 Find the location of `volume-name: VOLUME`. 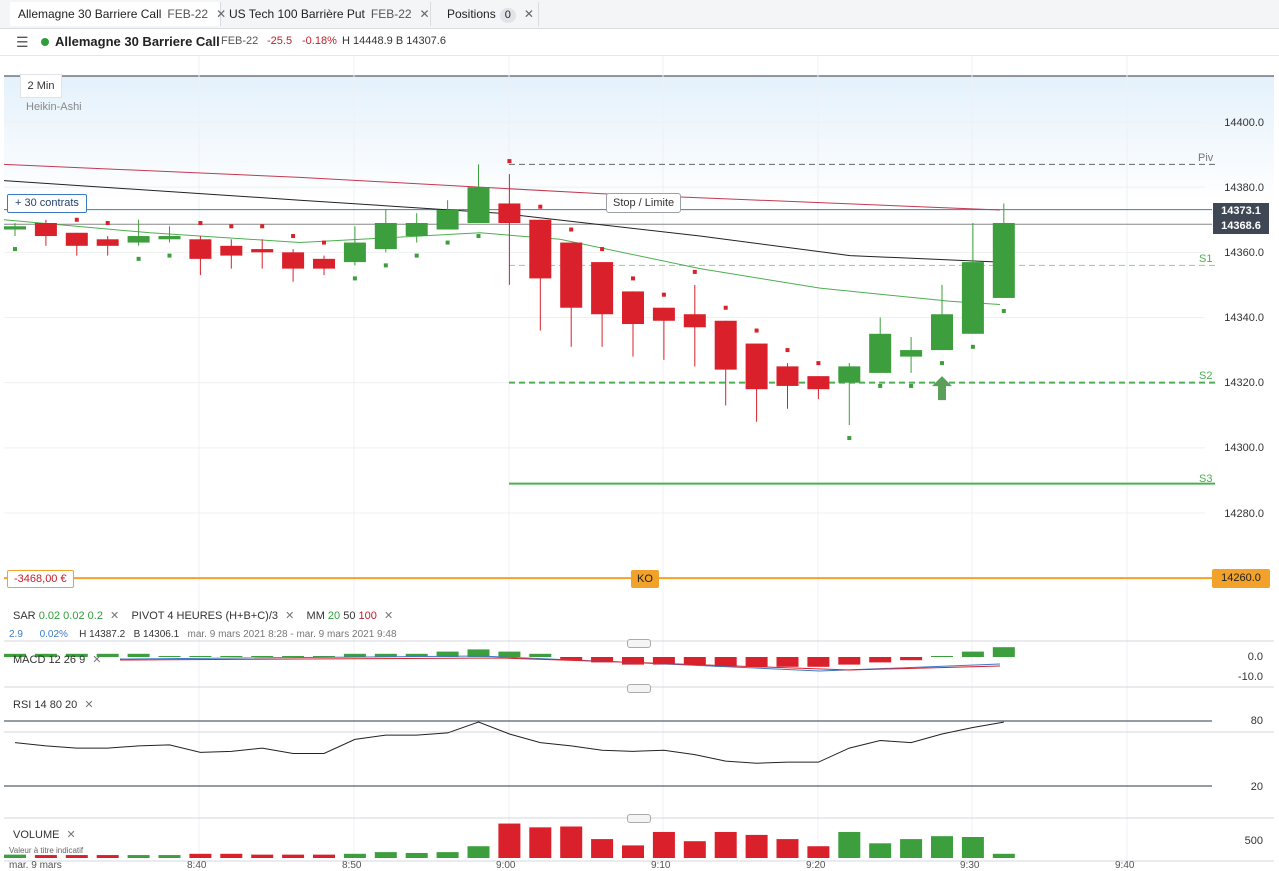

volume-name: VOLUME is located at coordinates (36, 835).